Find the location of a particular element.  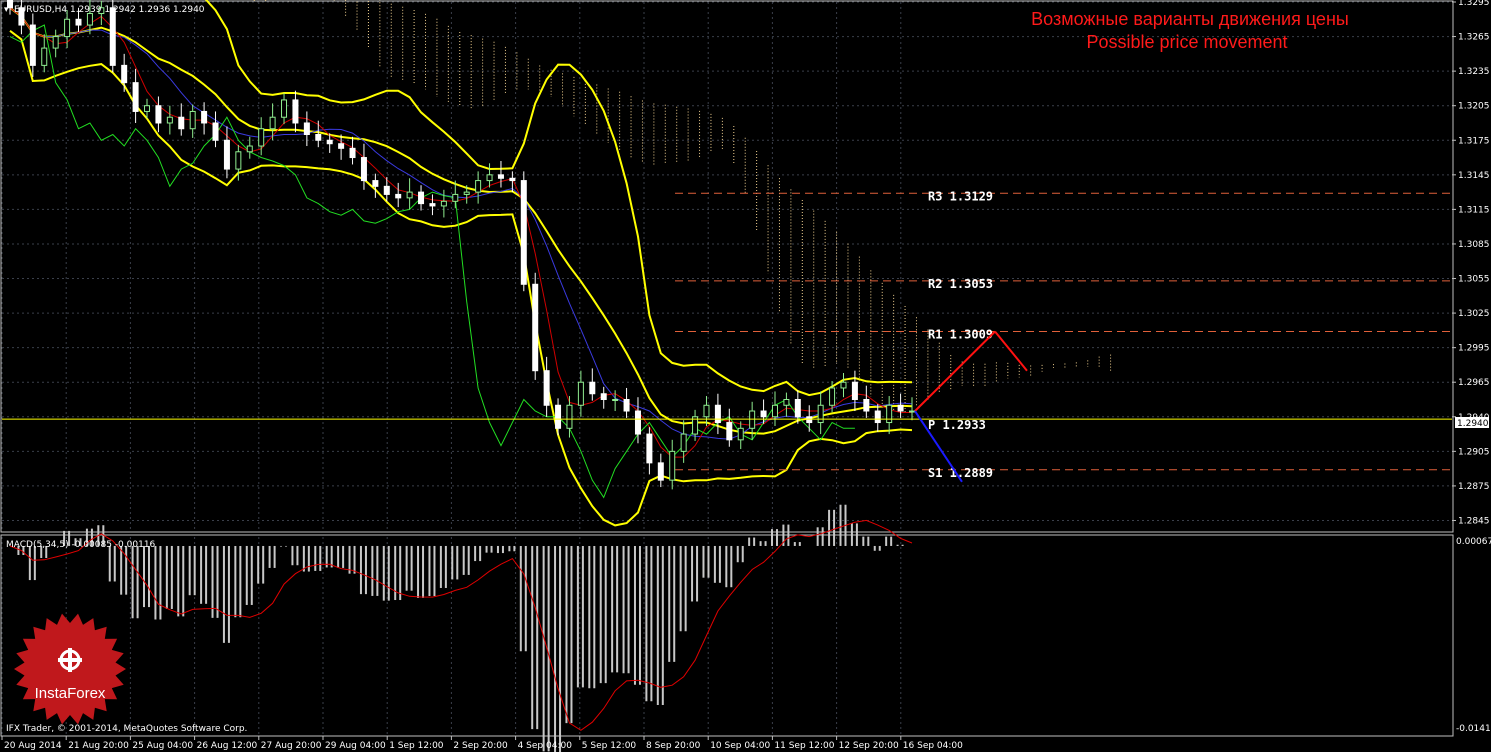

forecast-up-return-line is located at coordinates (1011, 351).